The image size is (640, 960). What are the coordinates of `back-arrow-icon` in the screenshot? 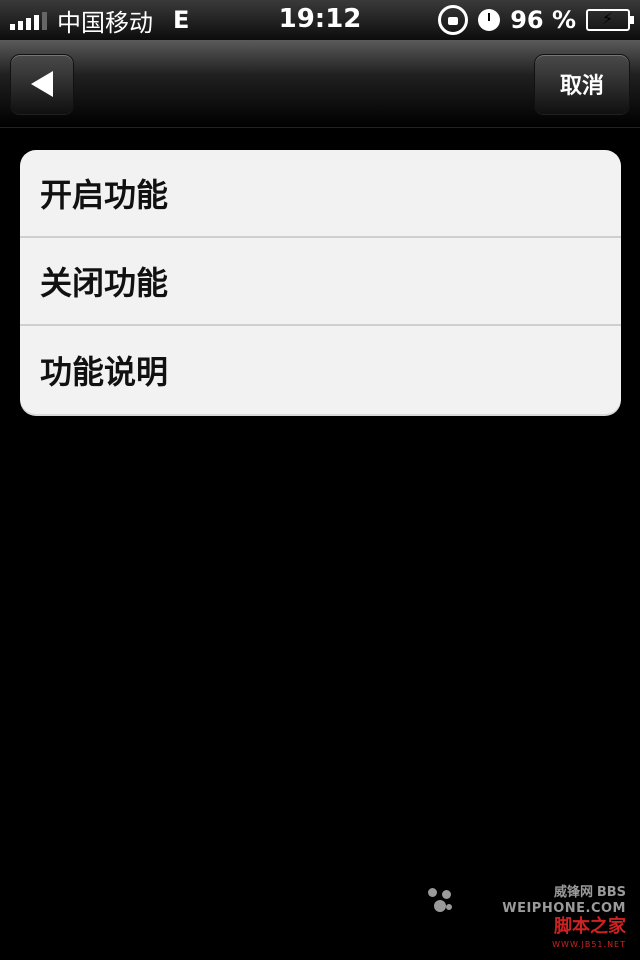 It's located at (42, 84).